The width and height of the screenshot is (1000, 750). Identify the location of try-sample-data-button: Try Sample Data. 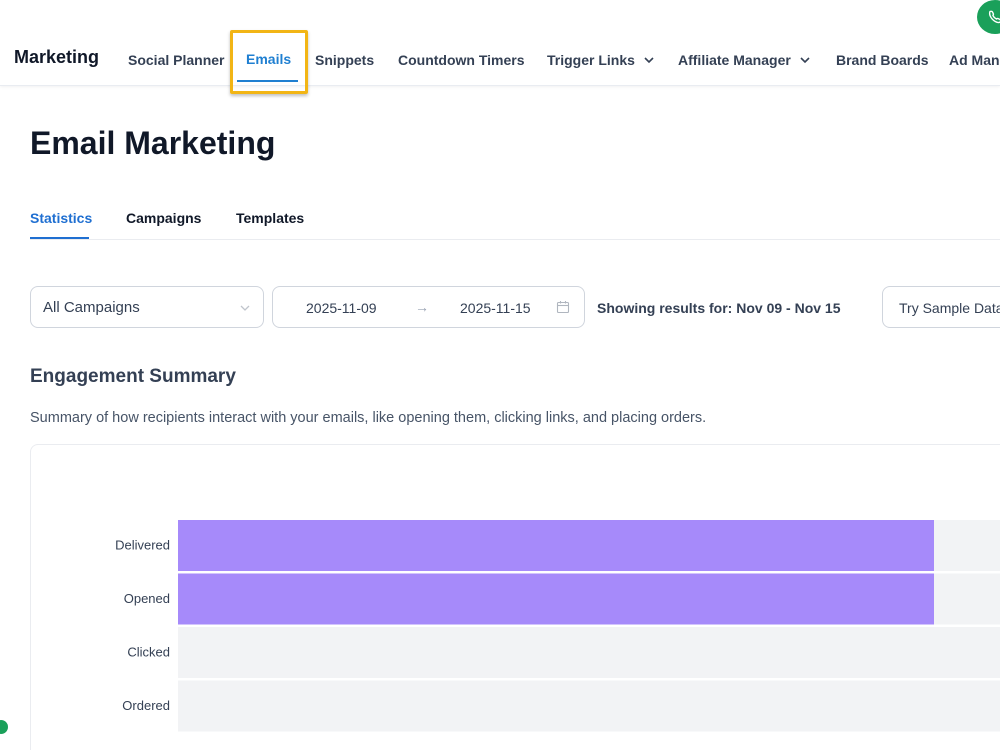
(941, 307).